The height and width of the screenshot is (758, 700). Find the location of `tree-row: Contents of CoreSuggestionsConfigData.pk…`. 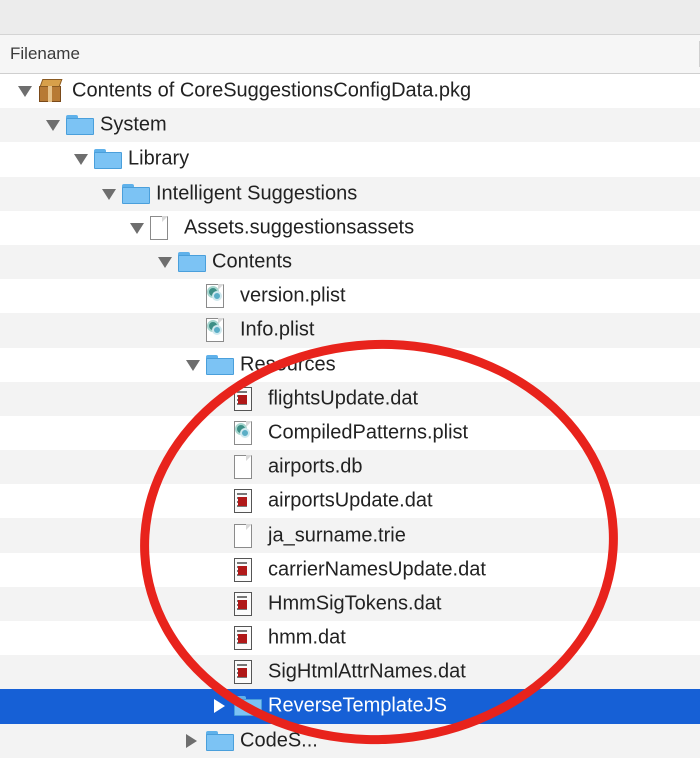

tree-row: Contents of CoreSuggestionsConfigData.pk… is located at coordinates (350, 91).